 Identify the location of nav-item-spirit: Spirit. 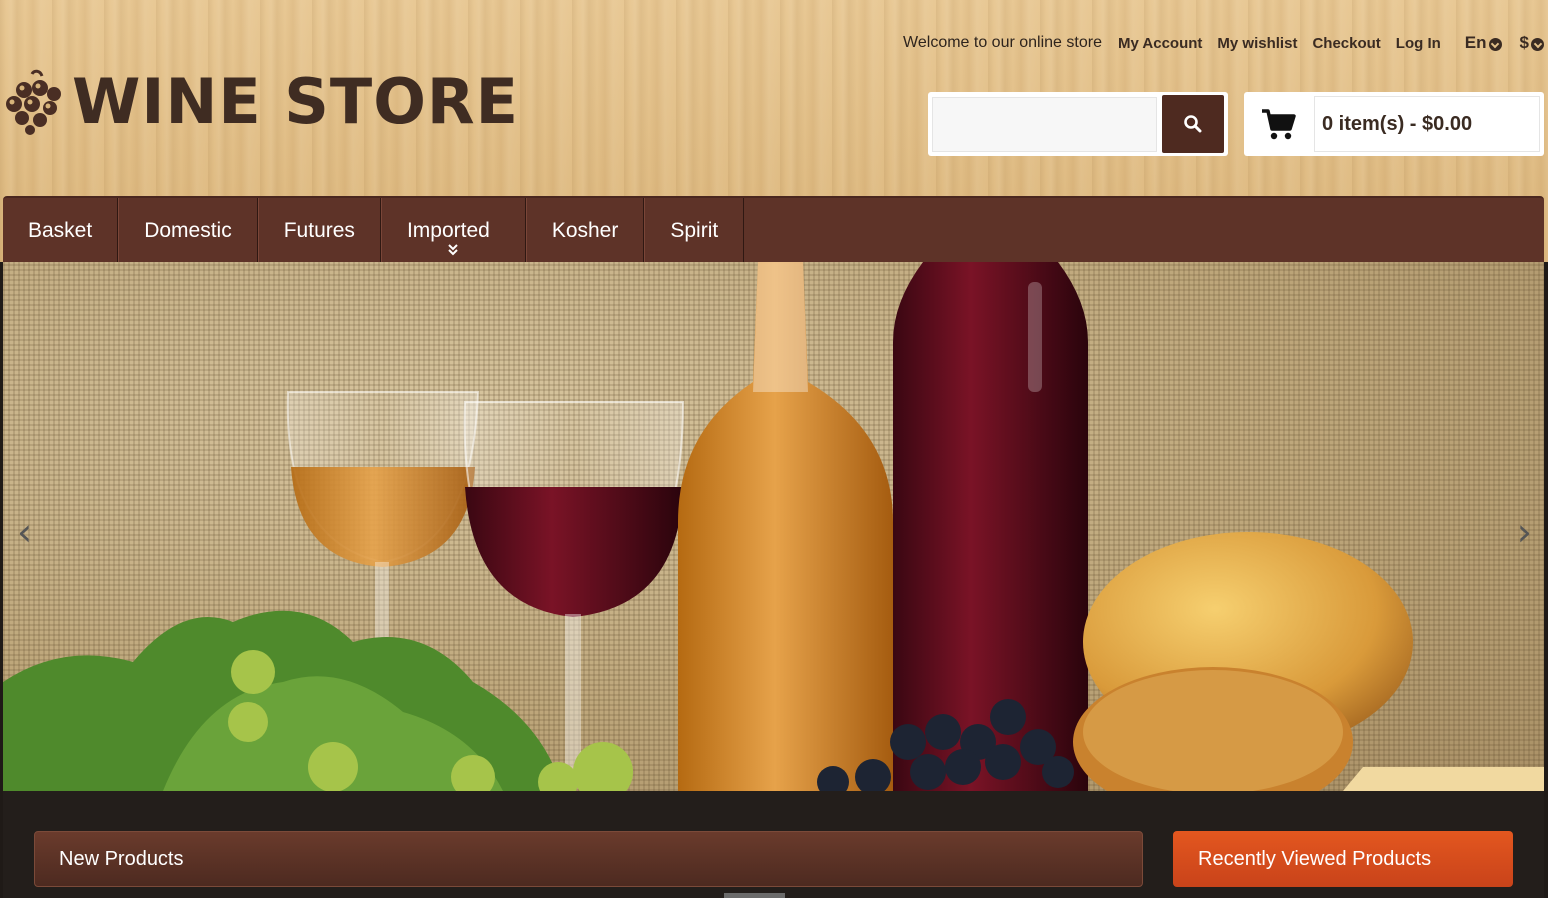
(694, 230).